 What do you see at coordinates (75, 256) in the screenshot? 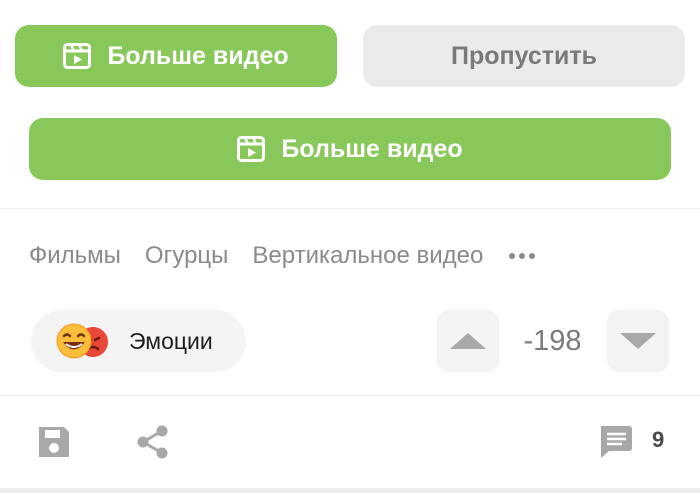
I see `tag-films: Фильмы` at bounding box center [75, 256].